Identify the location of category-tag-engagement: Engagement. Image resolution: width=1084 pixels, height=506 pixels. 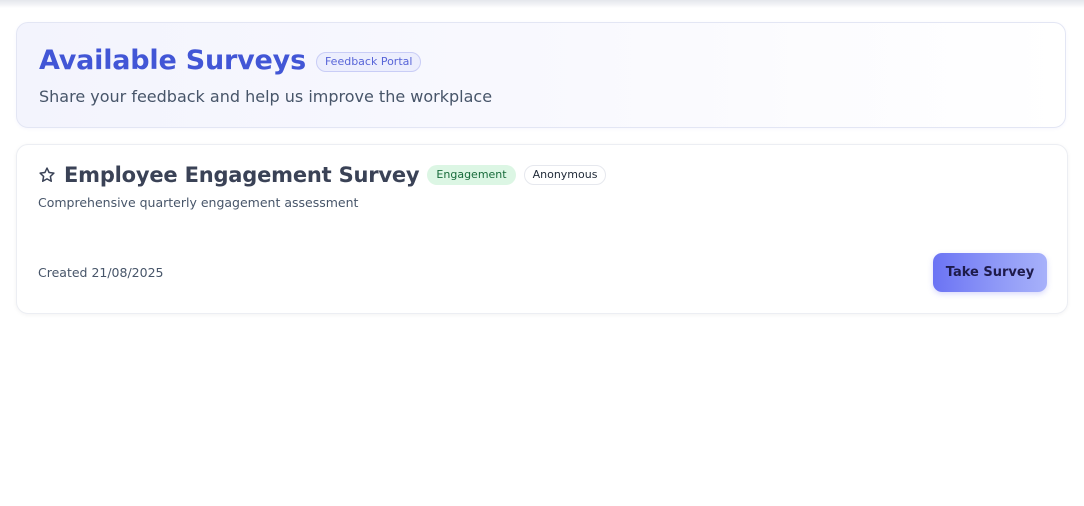
(471, 175).